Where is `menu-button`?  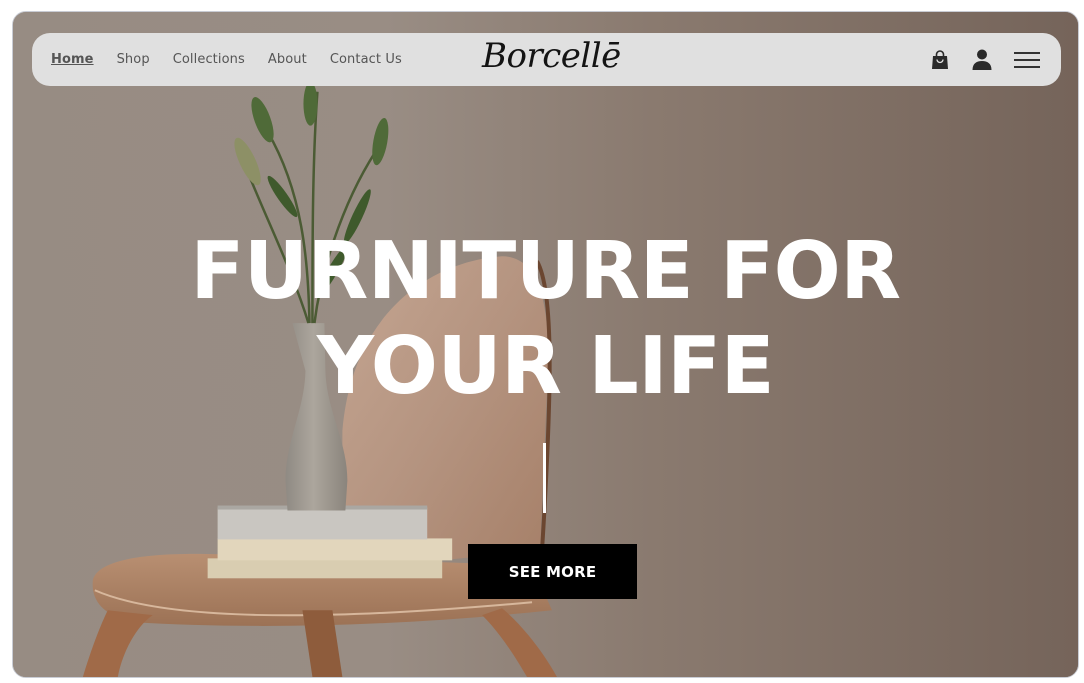
menu-button is located at coordinates (1027, 60).